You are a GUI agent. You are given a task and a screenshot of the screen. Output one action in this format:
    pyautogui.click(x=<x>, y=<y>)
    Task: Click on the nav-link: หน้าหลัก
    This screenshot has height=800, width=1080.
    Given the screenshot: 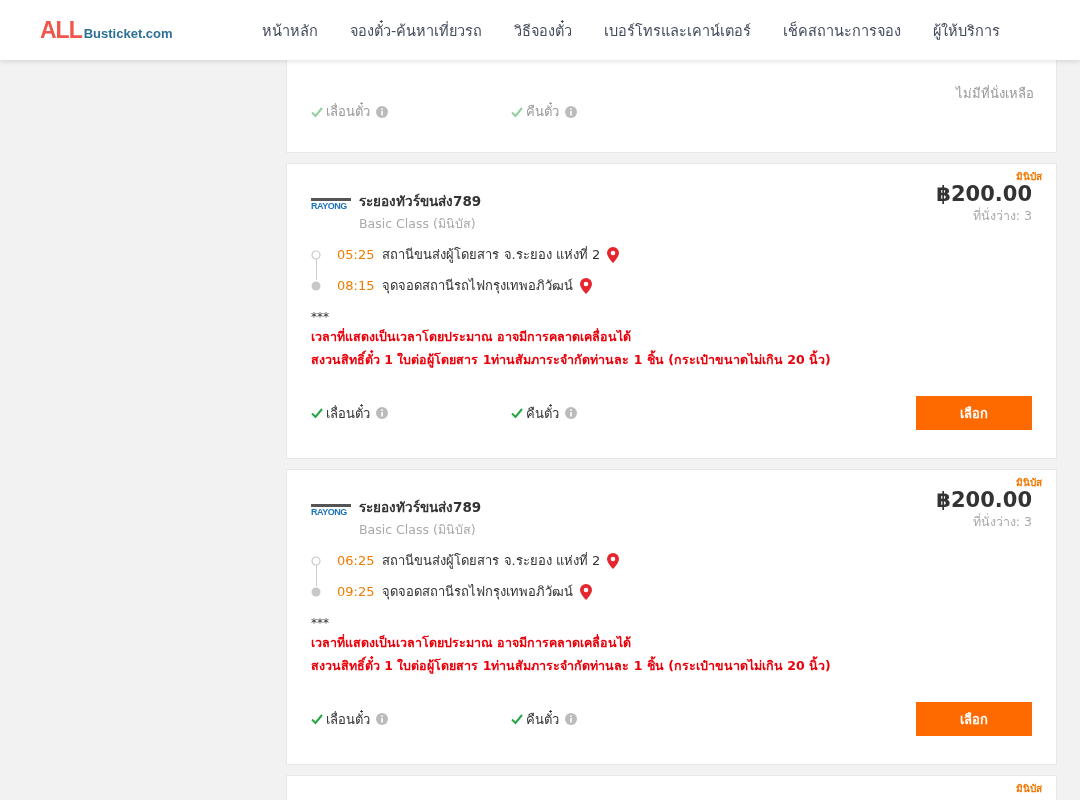 What is the action you would take?
    pyautogui.click(x=290, y=30)
    